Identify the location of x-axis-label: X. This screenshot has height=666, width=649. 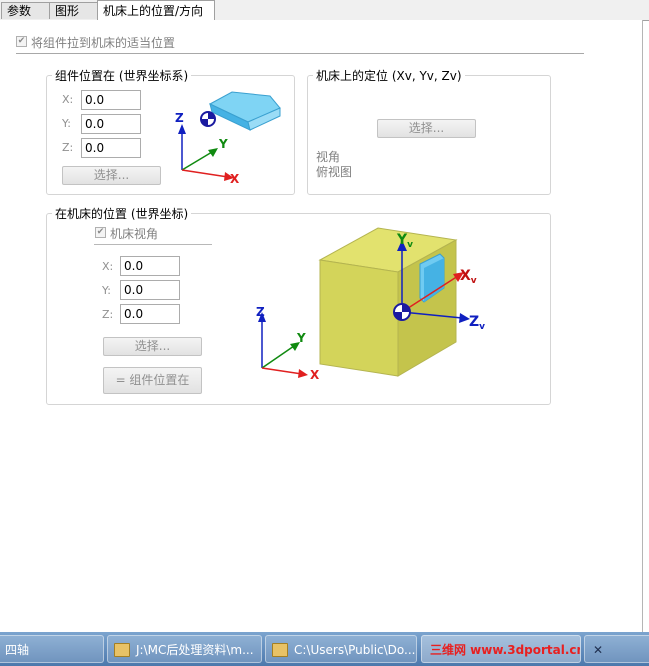
(235, 179).